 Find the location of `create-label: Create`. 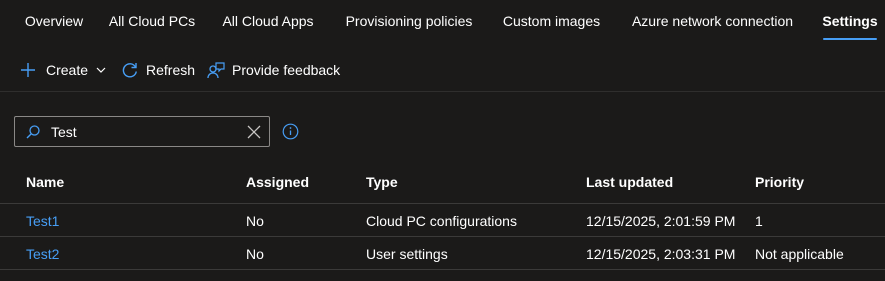

create-label: Create is located at coordinates (67, 70).